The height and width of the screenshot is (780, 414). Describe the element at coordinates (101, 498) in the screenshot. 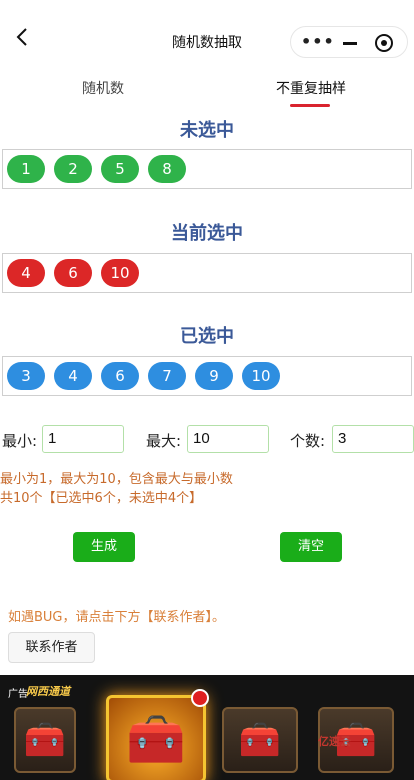

I see `count-hint: 共10个【已选中6个，未选中4个】` at that location.